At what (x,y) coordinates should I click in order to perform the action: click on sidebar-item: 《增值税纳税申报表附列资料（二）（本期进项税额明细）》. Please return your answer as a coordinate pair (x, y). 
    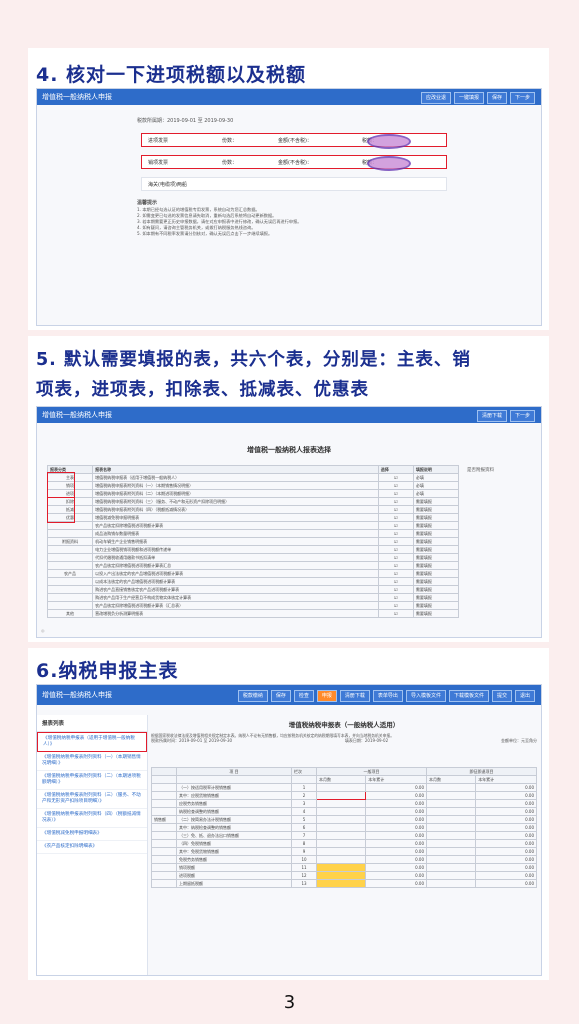
    Looking at the image, I should click on (92, 780).